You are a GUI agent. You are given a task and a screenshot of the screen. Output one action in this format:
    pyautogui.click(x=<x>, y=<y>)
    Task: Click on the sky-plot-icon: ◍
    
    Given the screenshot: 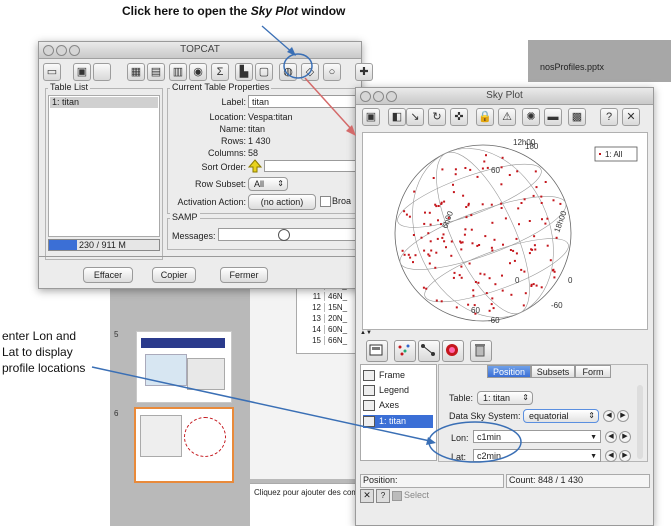 What is the action you would take?
    pyautogui.click(x=288, y=72)
    